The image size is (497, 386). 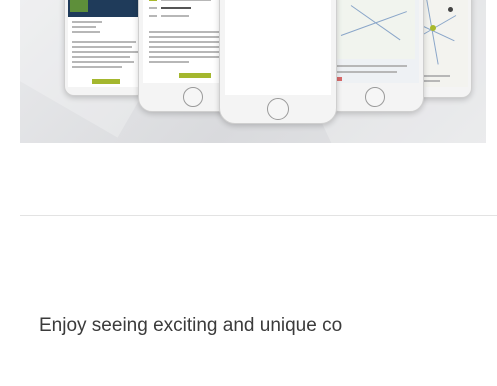 I want to click on read-more-button, so click(x=106, y=81).